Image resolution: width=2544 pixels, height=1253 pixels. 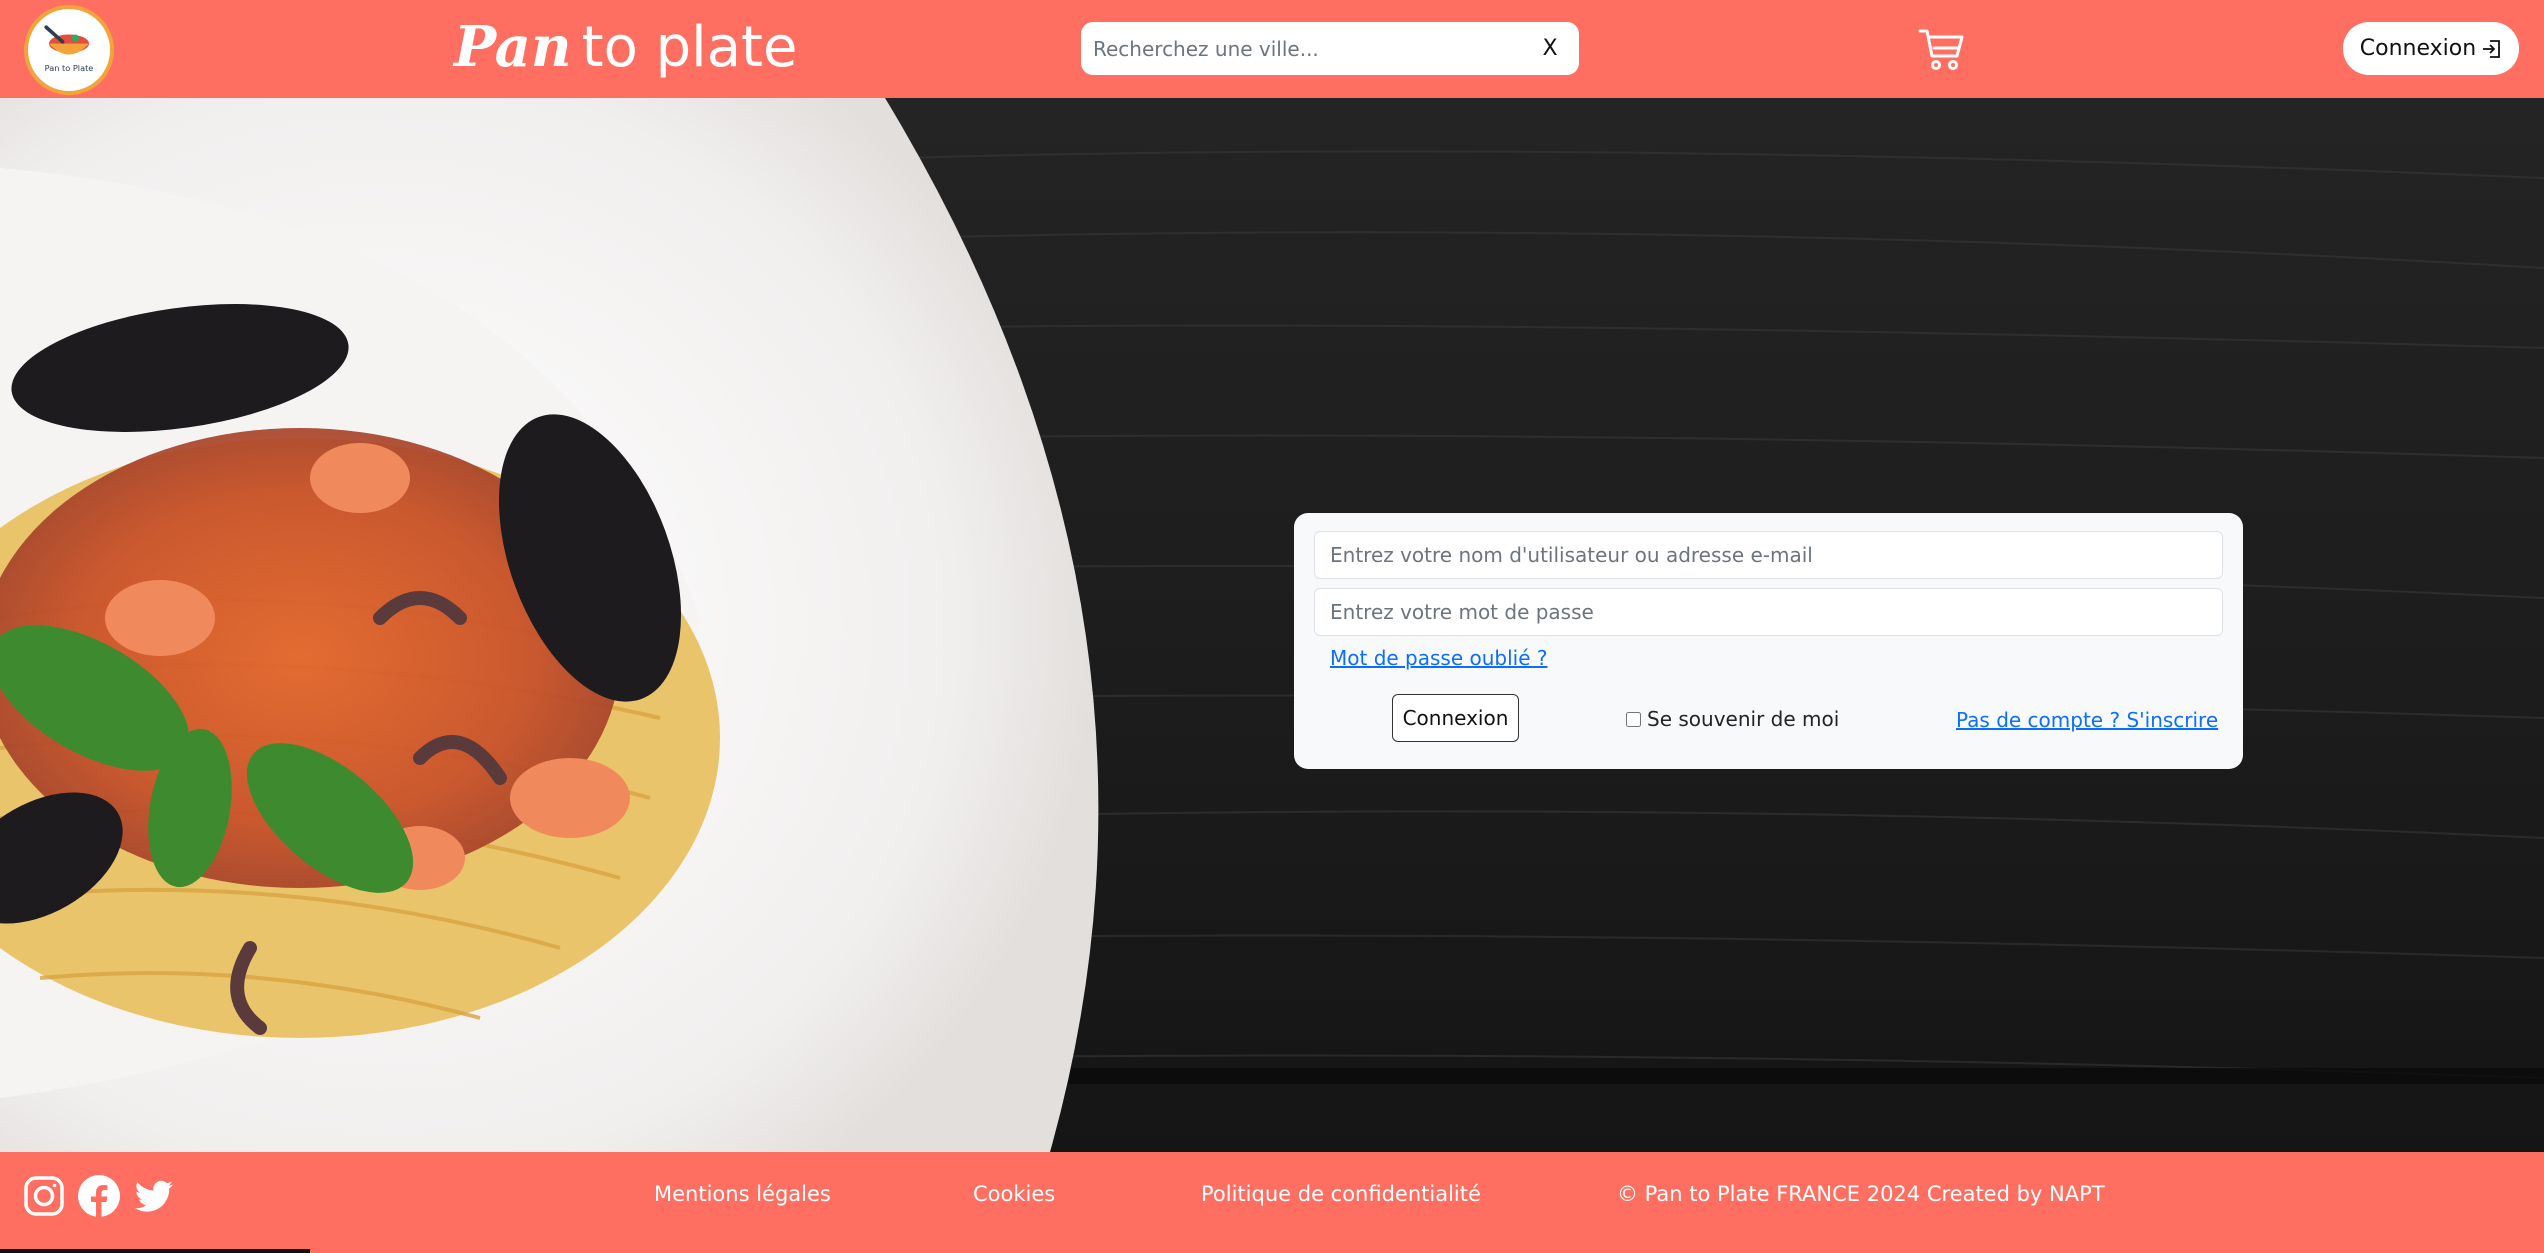 I want to click on cookies-link: Cookies, so click(x=1014, y=1194).